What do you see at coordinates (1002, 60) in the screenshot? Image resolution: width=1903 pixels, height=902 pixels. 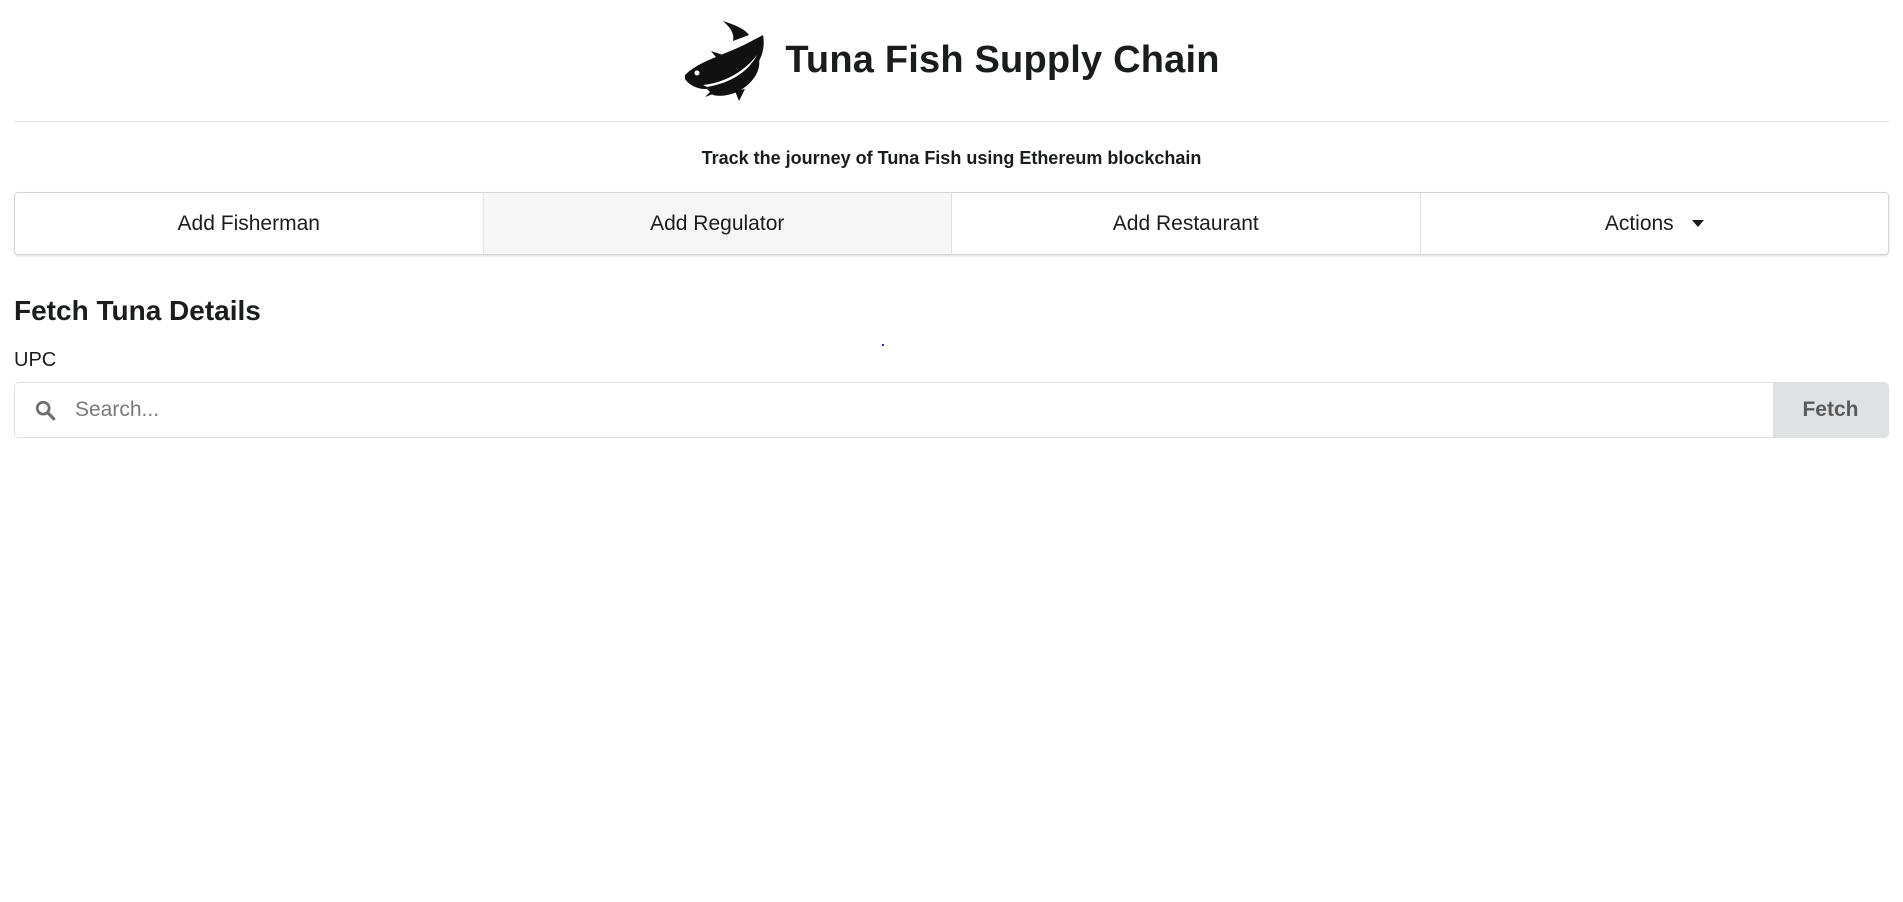 I see `app-title: Tuna Fish Supply Chain` at bounding box center [1002, 60].